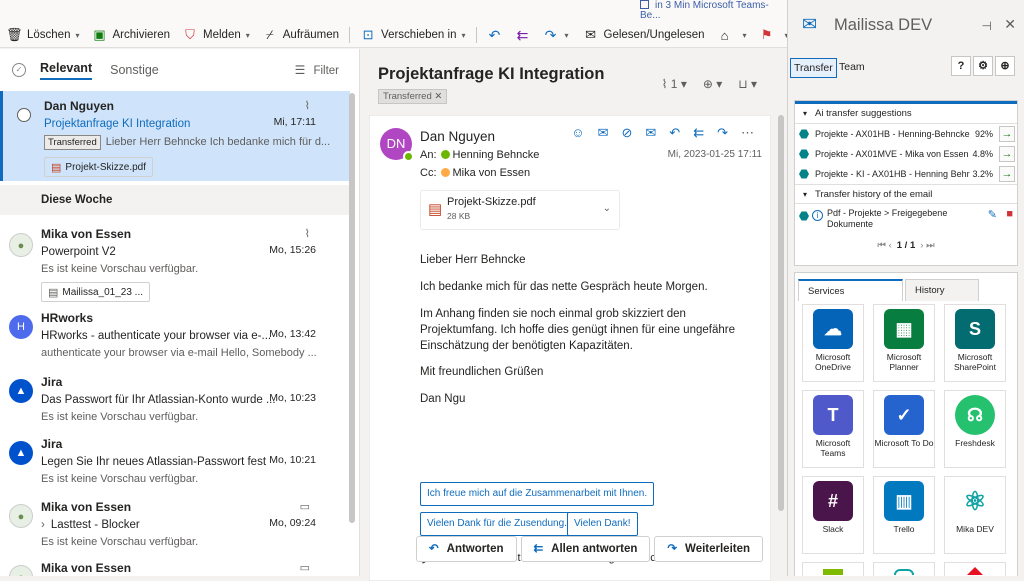 The height and width of the screenshot is (581, 1024). Describe the element at coordinates (983, 66) in the screenshot. I see `settings-icon: ⚙` at that location.